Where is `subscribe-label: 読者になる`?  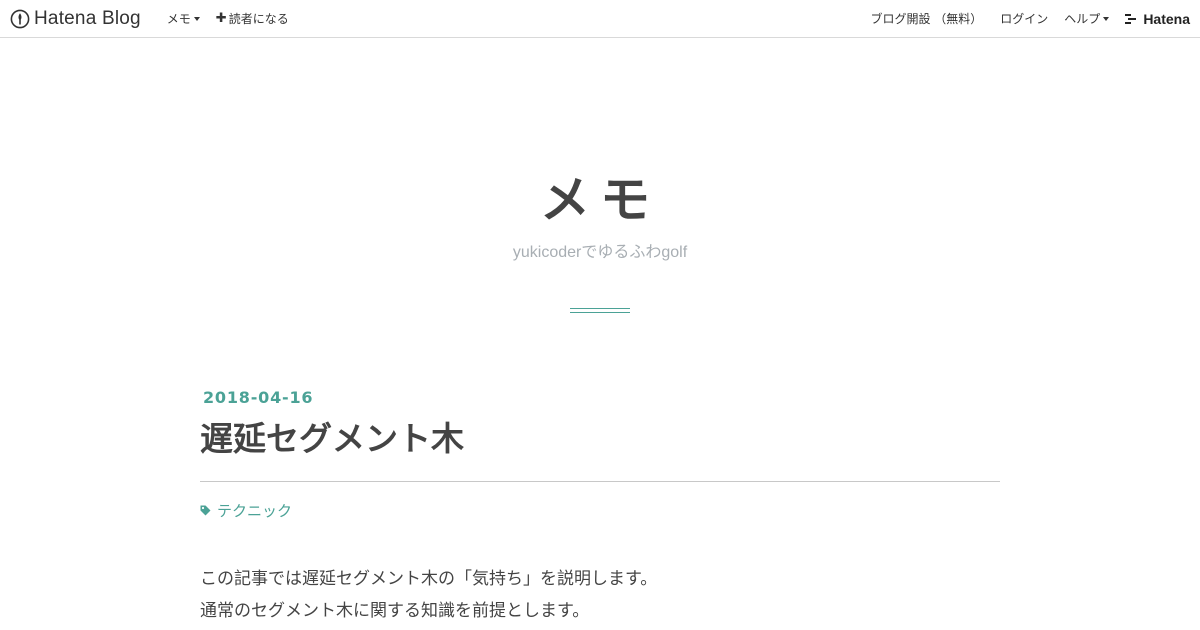
subscribe-label: 読者になる is located at coordinates (258, 19).